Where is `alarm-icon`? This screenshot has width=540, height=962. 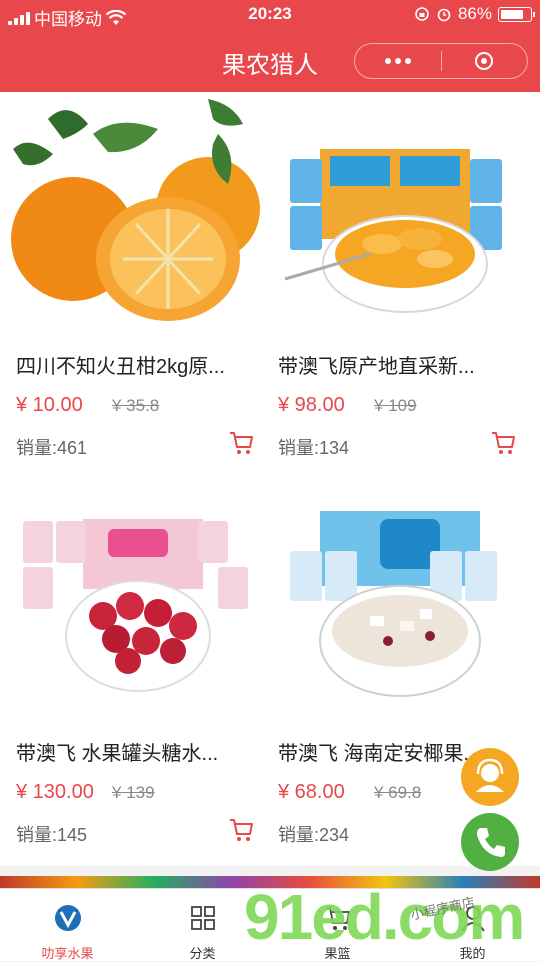
alarm-icon is located at coordinates (444, 15).